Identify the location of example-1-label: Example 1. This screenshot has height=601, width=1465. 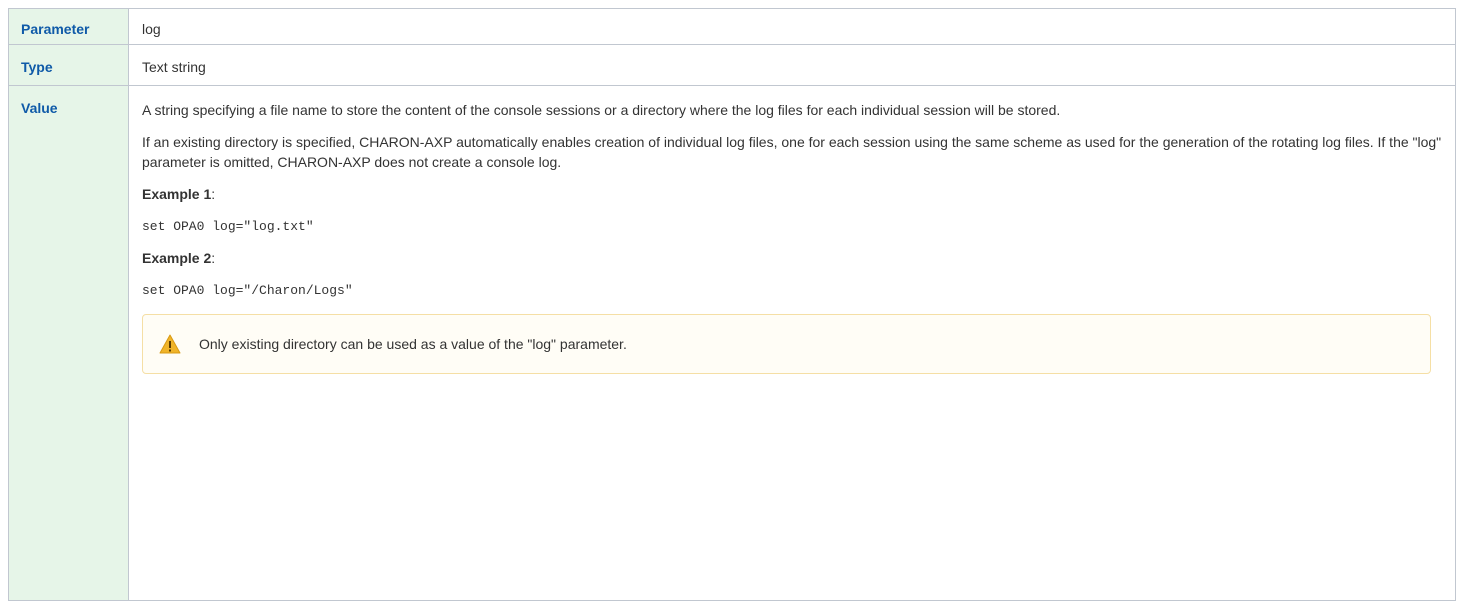
(177, 194).